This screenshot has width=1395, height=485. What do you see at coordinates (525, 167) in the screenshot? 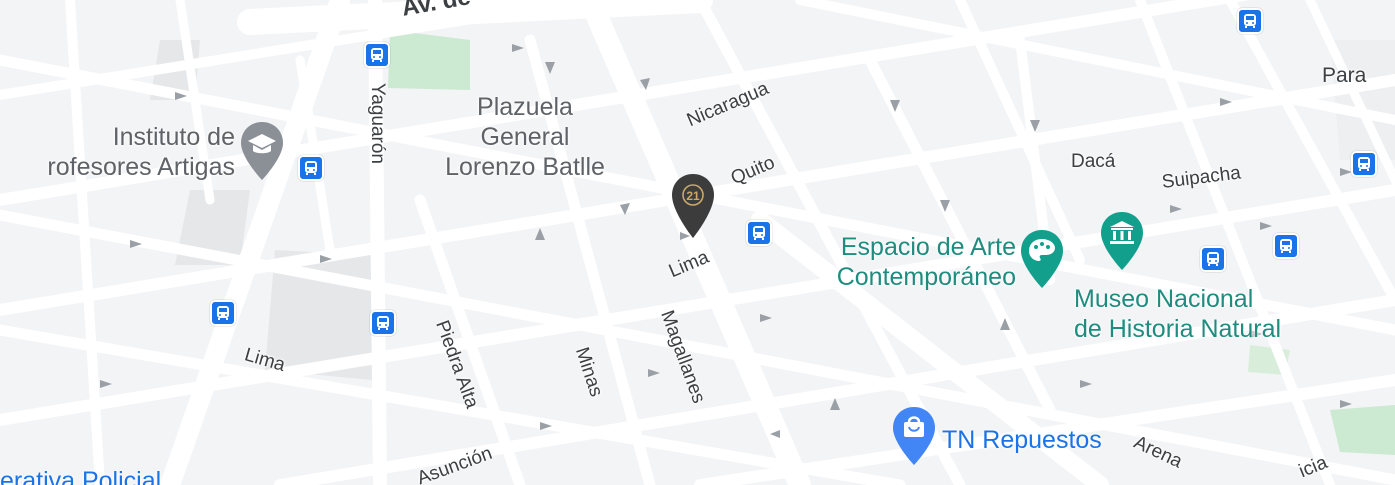
I see `poi-label-plazuela-line3: Lorenzo Batlle` at bounding box center [525, 167].